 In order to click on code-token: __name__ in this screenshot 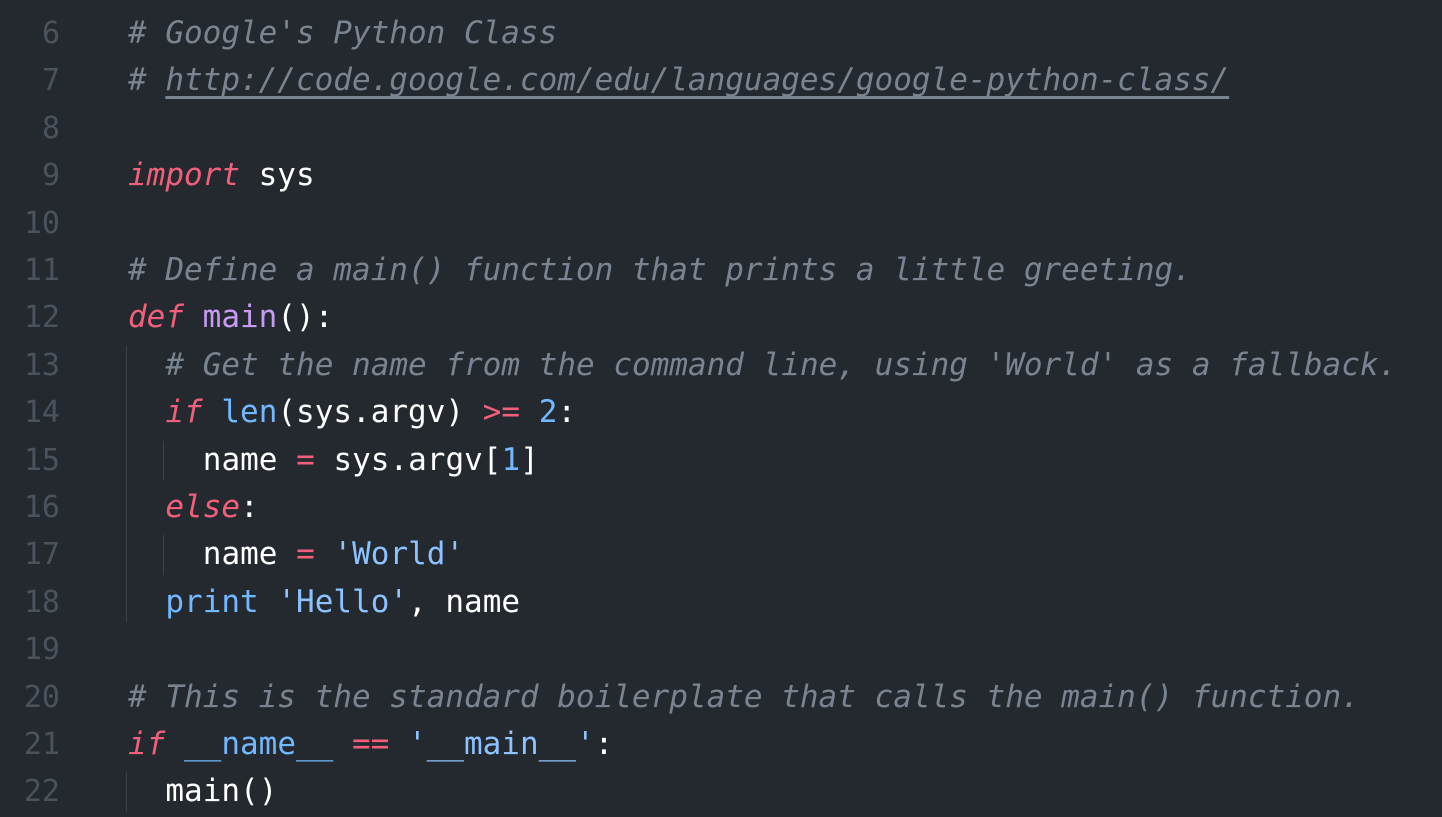, I will do `click(259, 744)`.